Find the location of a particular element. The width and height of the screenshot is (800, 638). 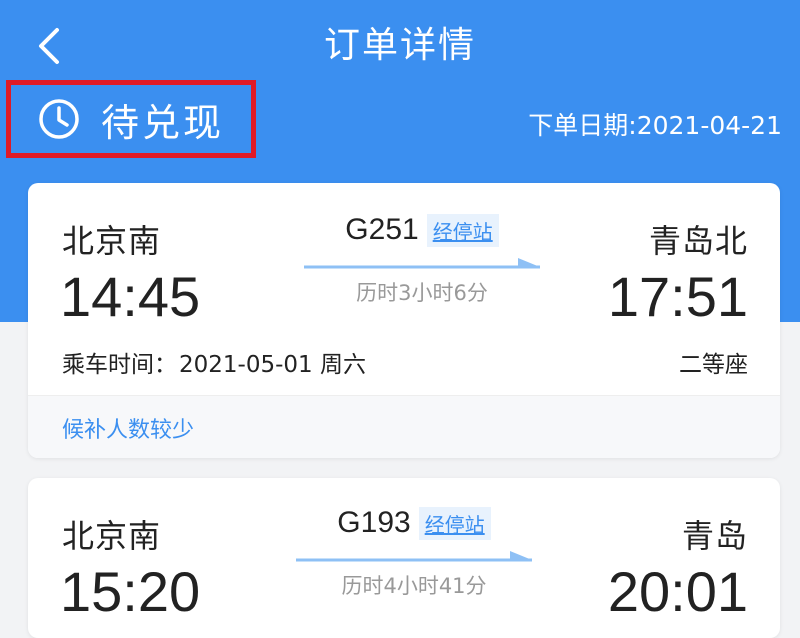

train-number: G193 is located at coordinates (374, 522).